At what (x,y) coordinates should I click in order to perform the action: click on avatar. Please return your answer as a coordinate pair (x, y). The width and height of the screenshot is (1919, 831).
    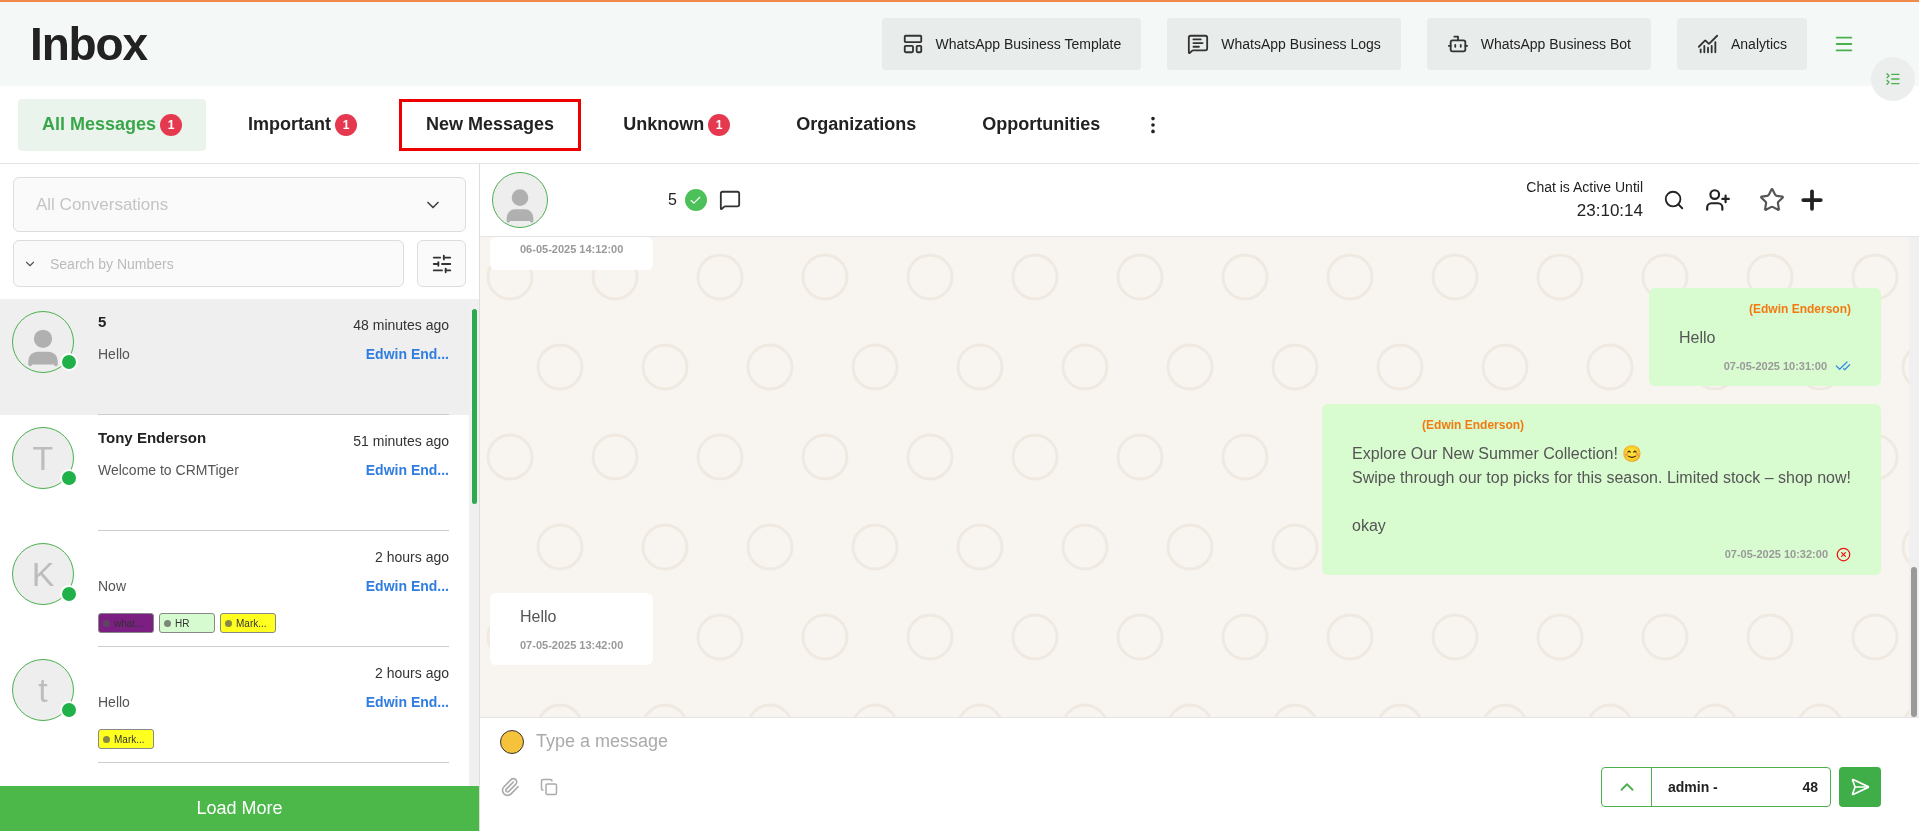
    Looking at the image, I should click on (520, 200).